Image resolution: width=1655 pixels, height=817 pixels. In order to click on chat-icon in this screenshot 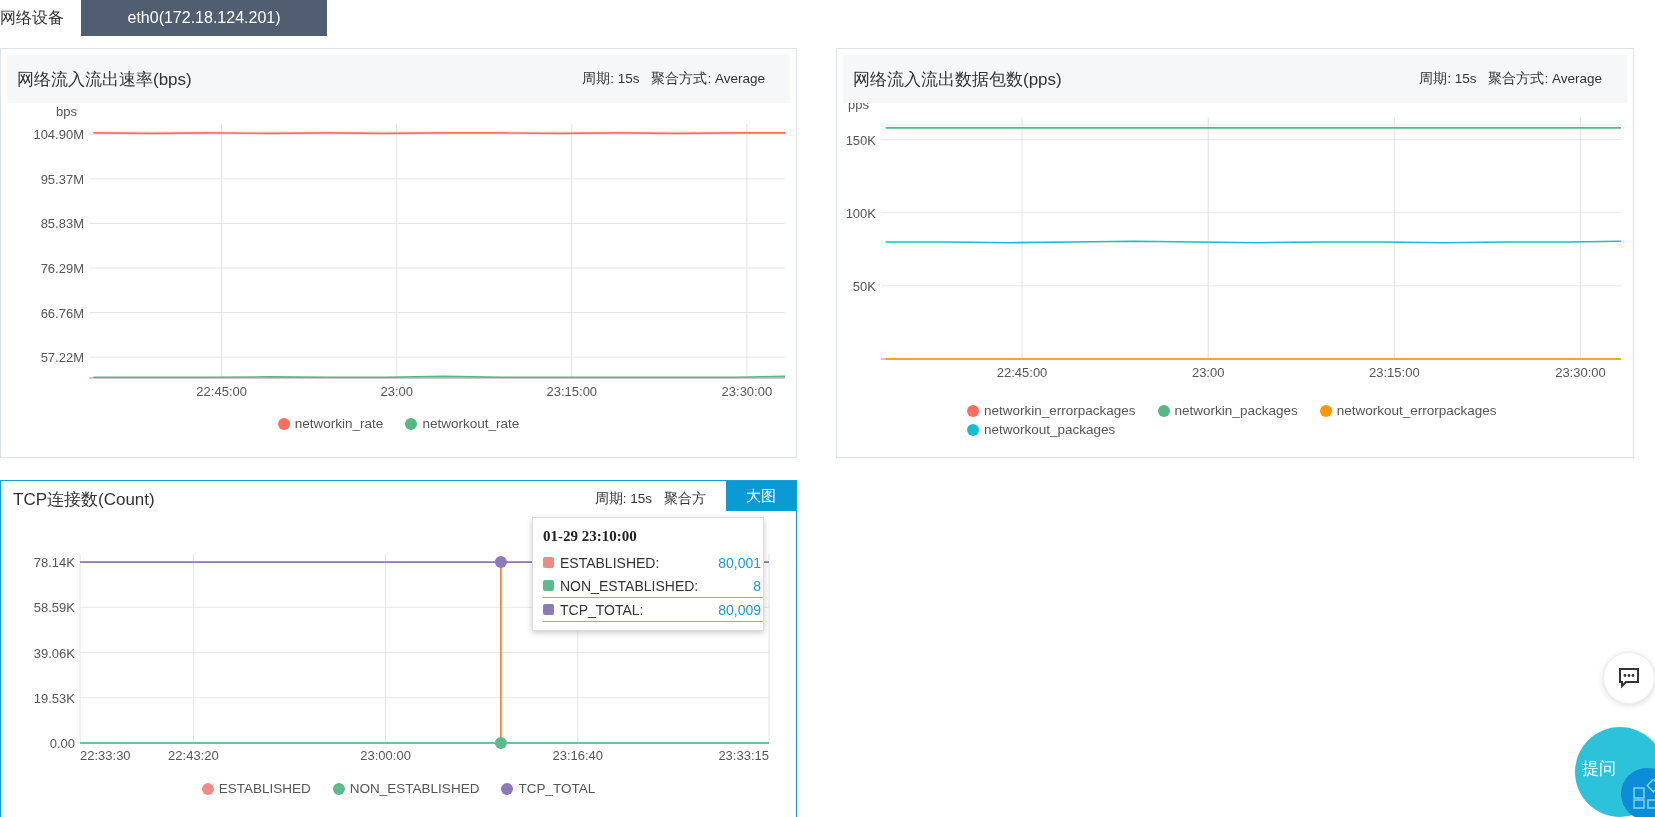, I will do `click(1629, 678)`.